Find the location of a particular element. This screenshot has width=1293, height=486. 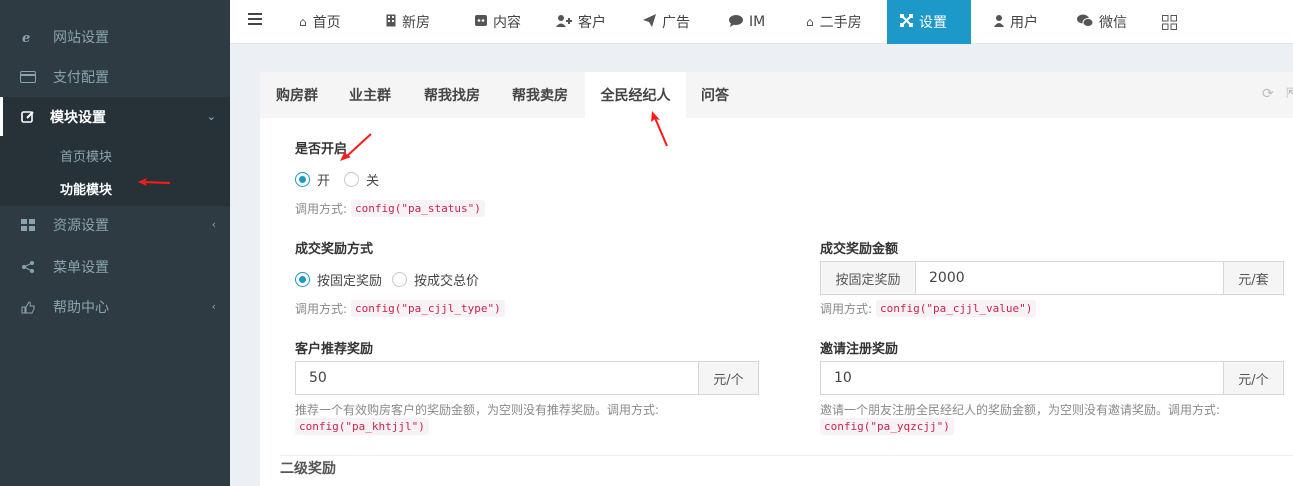

referral-label: 客户推荐奖励 is located at coordinates (334, 349).